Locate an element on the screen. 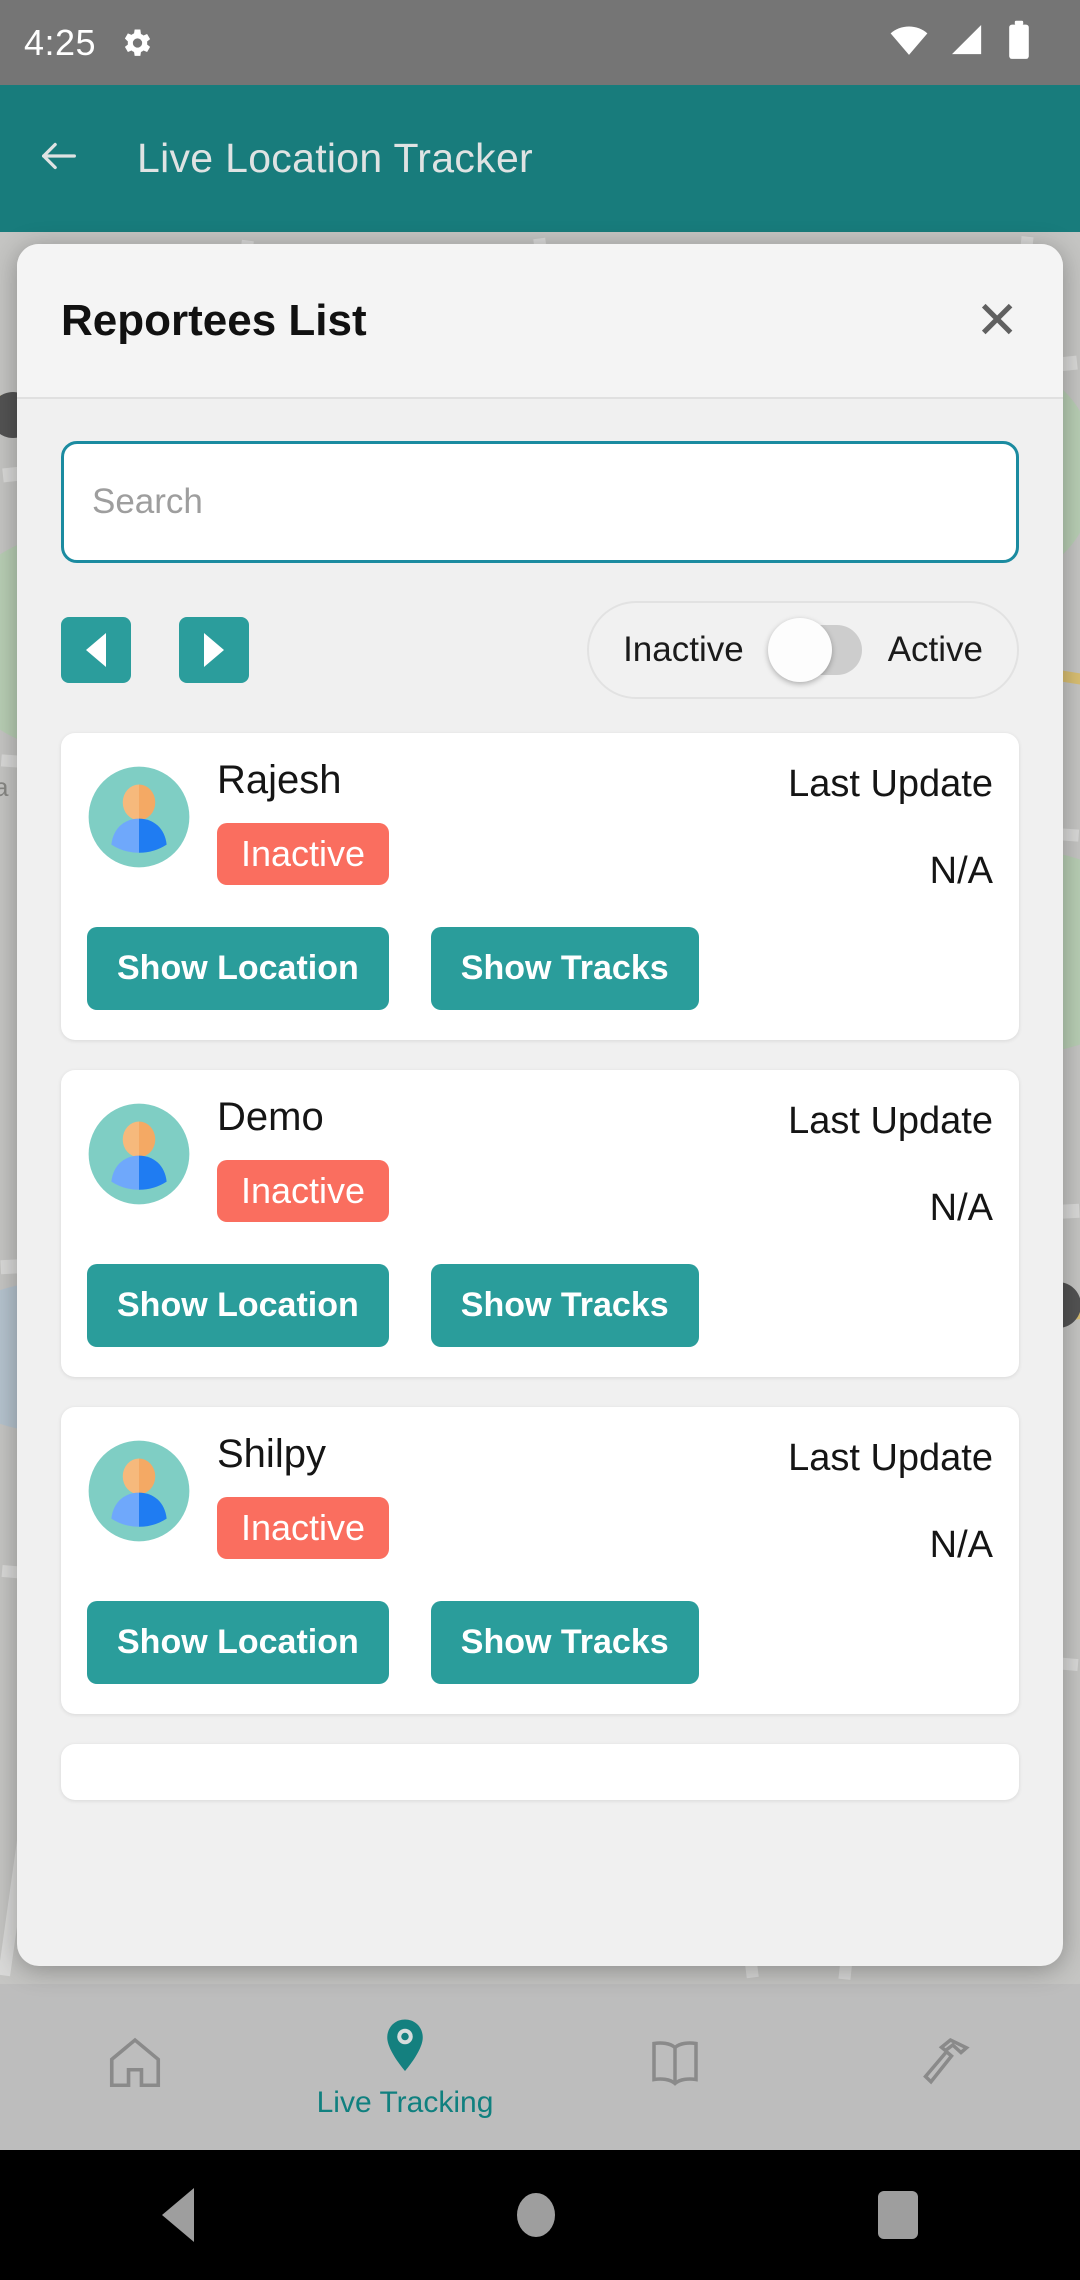 The image size is (1080, 2280). chevron-right-icon is located at coordinates (214, 650).